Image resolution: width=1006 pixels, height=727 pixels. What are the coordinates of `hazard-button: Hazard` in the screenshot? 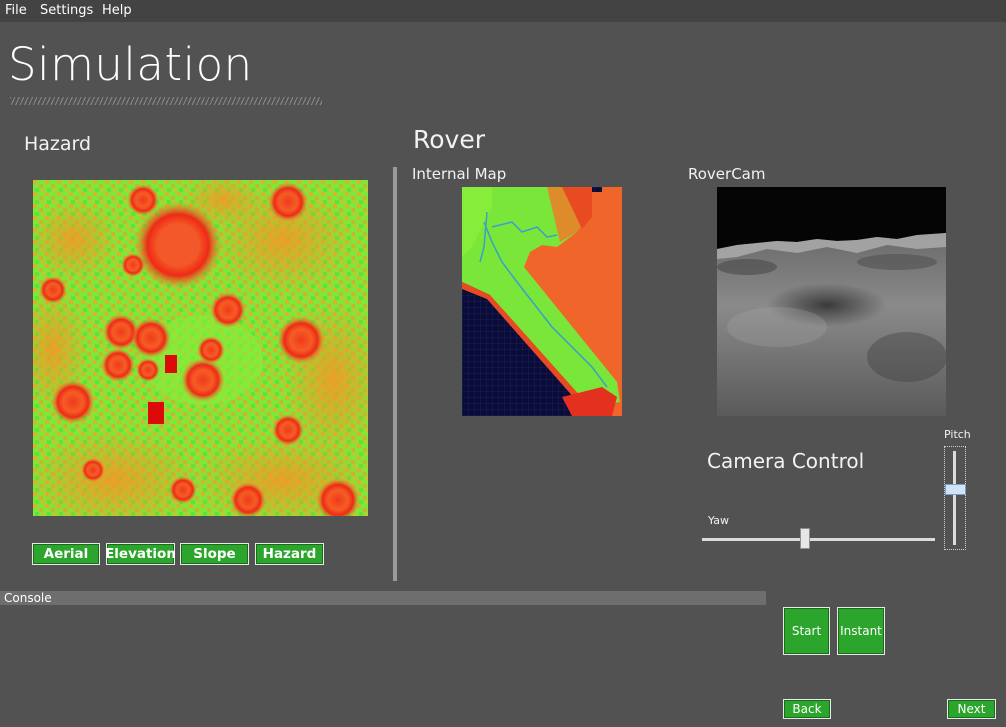 It's located at (289, 554).